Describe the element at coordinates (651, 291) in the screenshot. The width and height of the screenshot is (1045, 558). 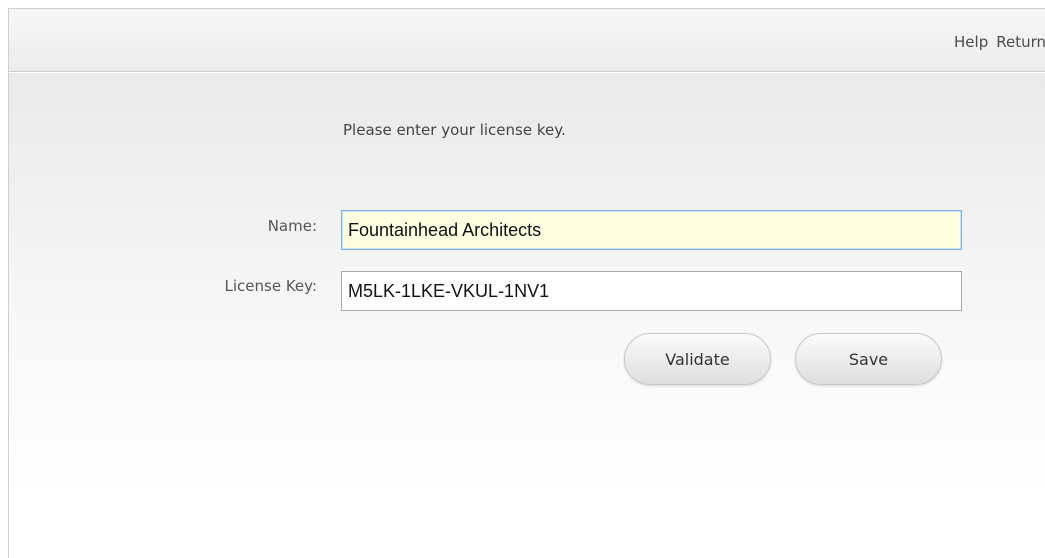
I see `license-key-field` at that location.